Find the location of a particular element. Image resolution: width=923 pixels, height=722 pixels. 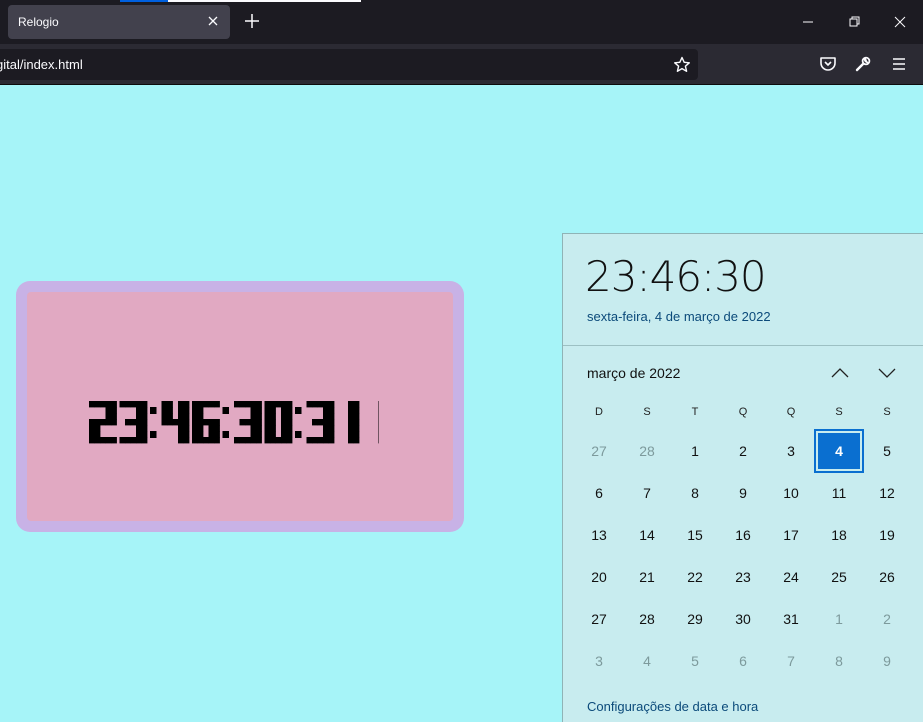

hamburger-icon is located at coordinates (899, 64).